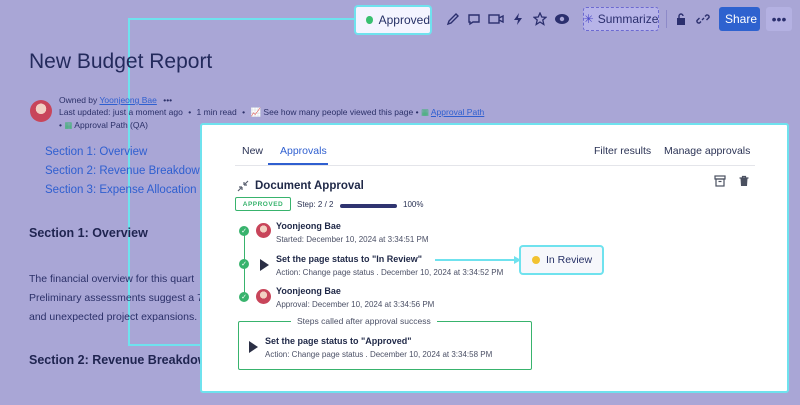  What do you see at coordinates (263, 204) in the screenshot?
I see `approved-badge: APPROVED` at bounding box center [263, 204].